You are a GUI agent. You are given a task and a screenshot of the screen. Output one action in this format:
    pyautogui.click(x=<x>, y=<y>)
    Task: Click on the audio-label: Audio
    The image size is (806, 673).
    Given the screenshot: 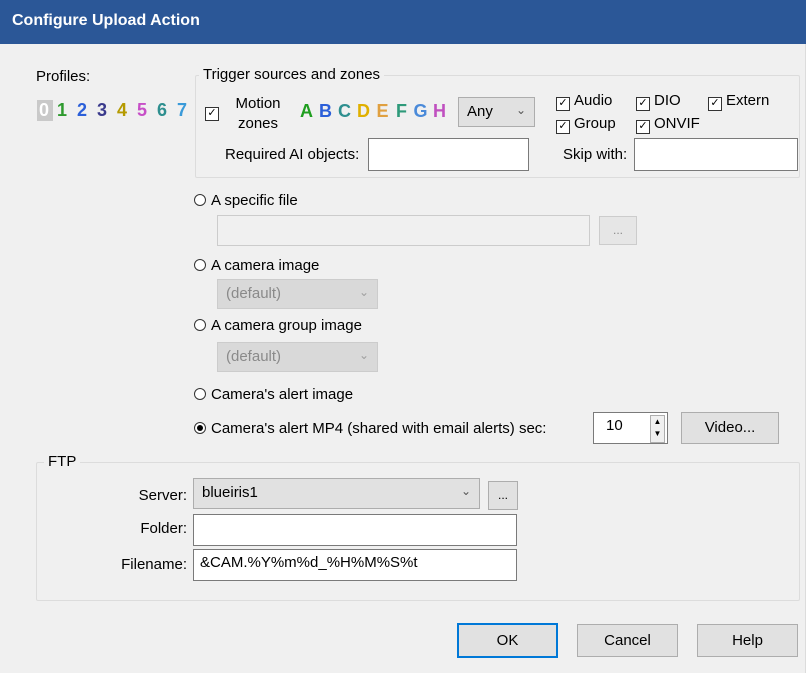 What is the action you would take?
    pyautogui.click(x=593, y=100)
    